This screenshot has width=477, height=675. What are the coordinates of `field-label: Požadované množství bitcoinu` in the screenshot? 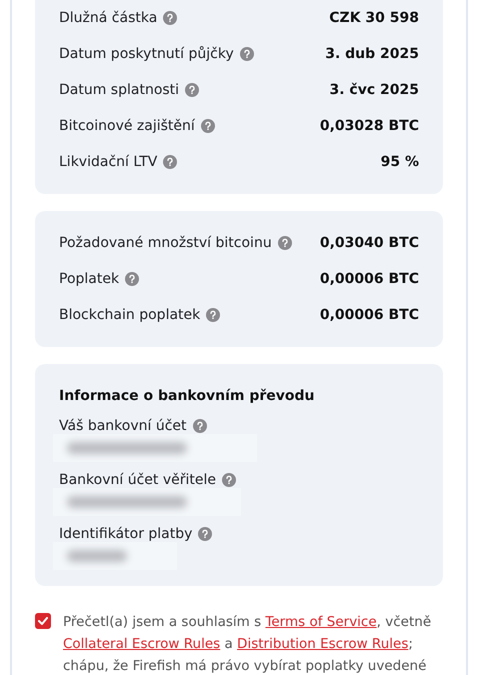 It's located at (165, 243).